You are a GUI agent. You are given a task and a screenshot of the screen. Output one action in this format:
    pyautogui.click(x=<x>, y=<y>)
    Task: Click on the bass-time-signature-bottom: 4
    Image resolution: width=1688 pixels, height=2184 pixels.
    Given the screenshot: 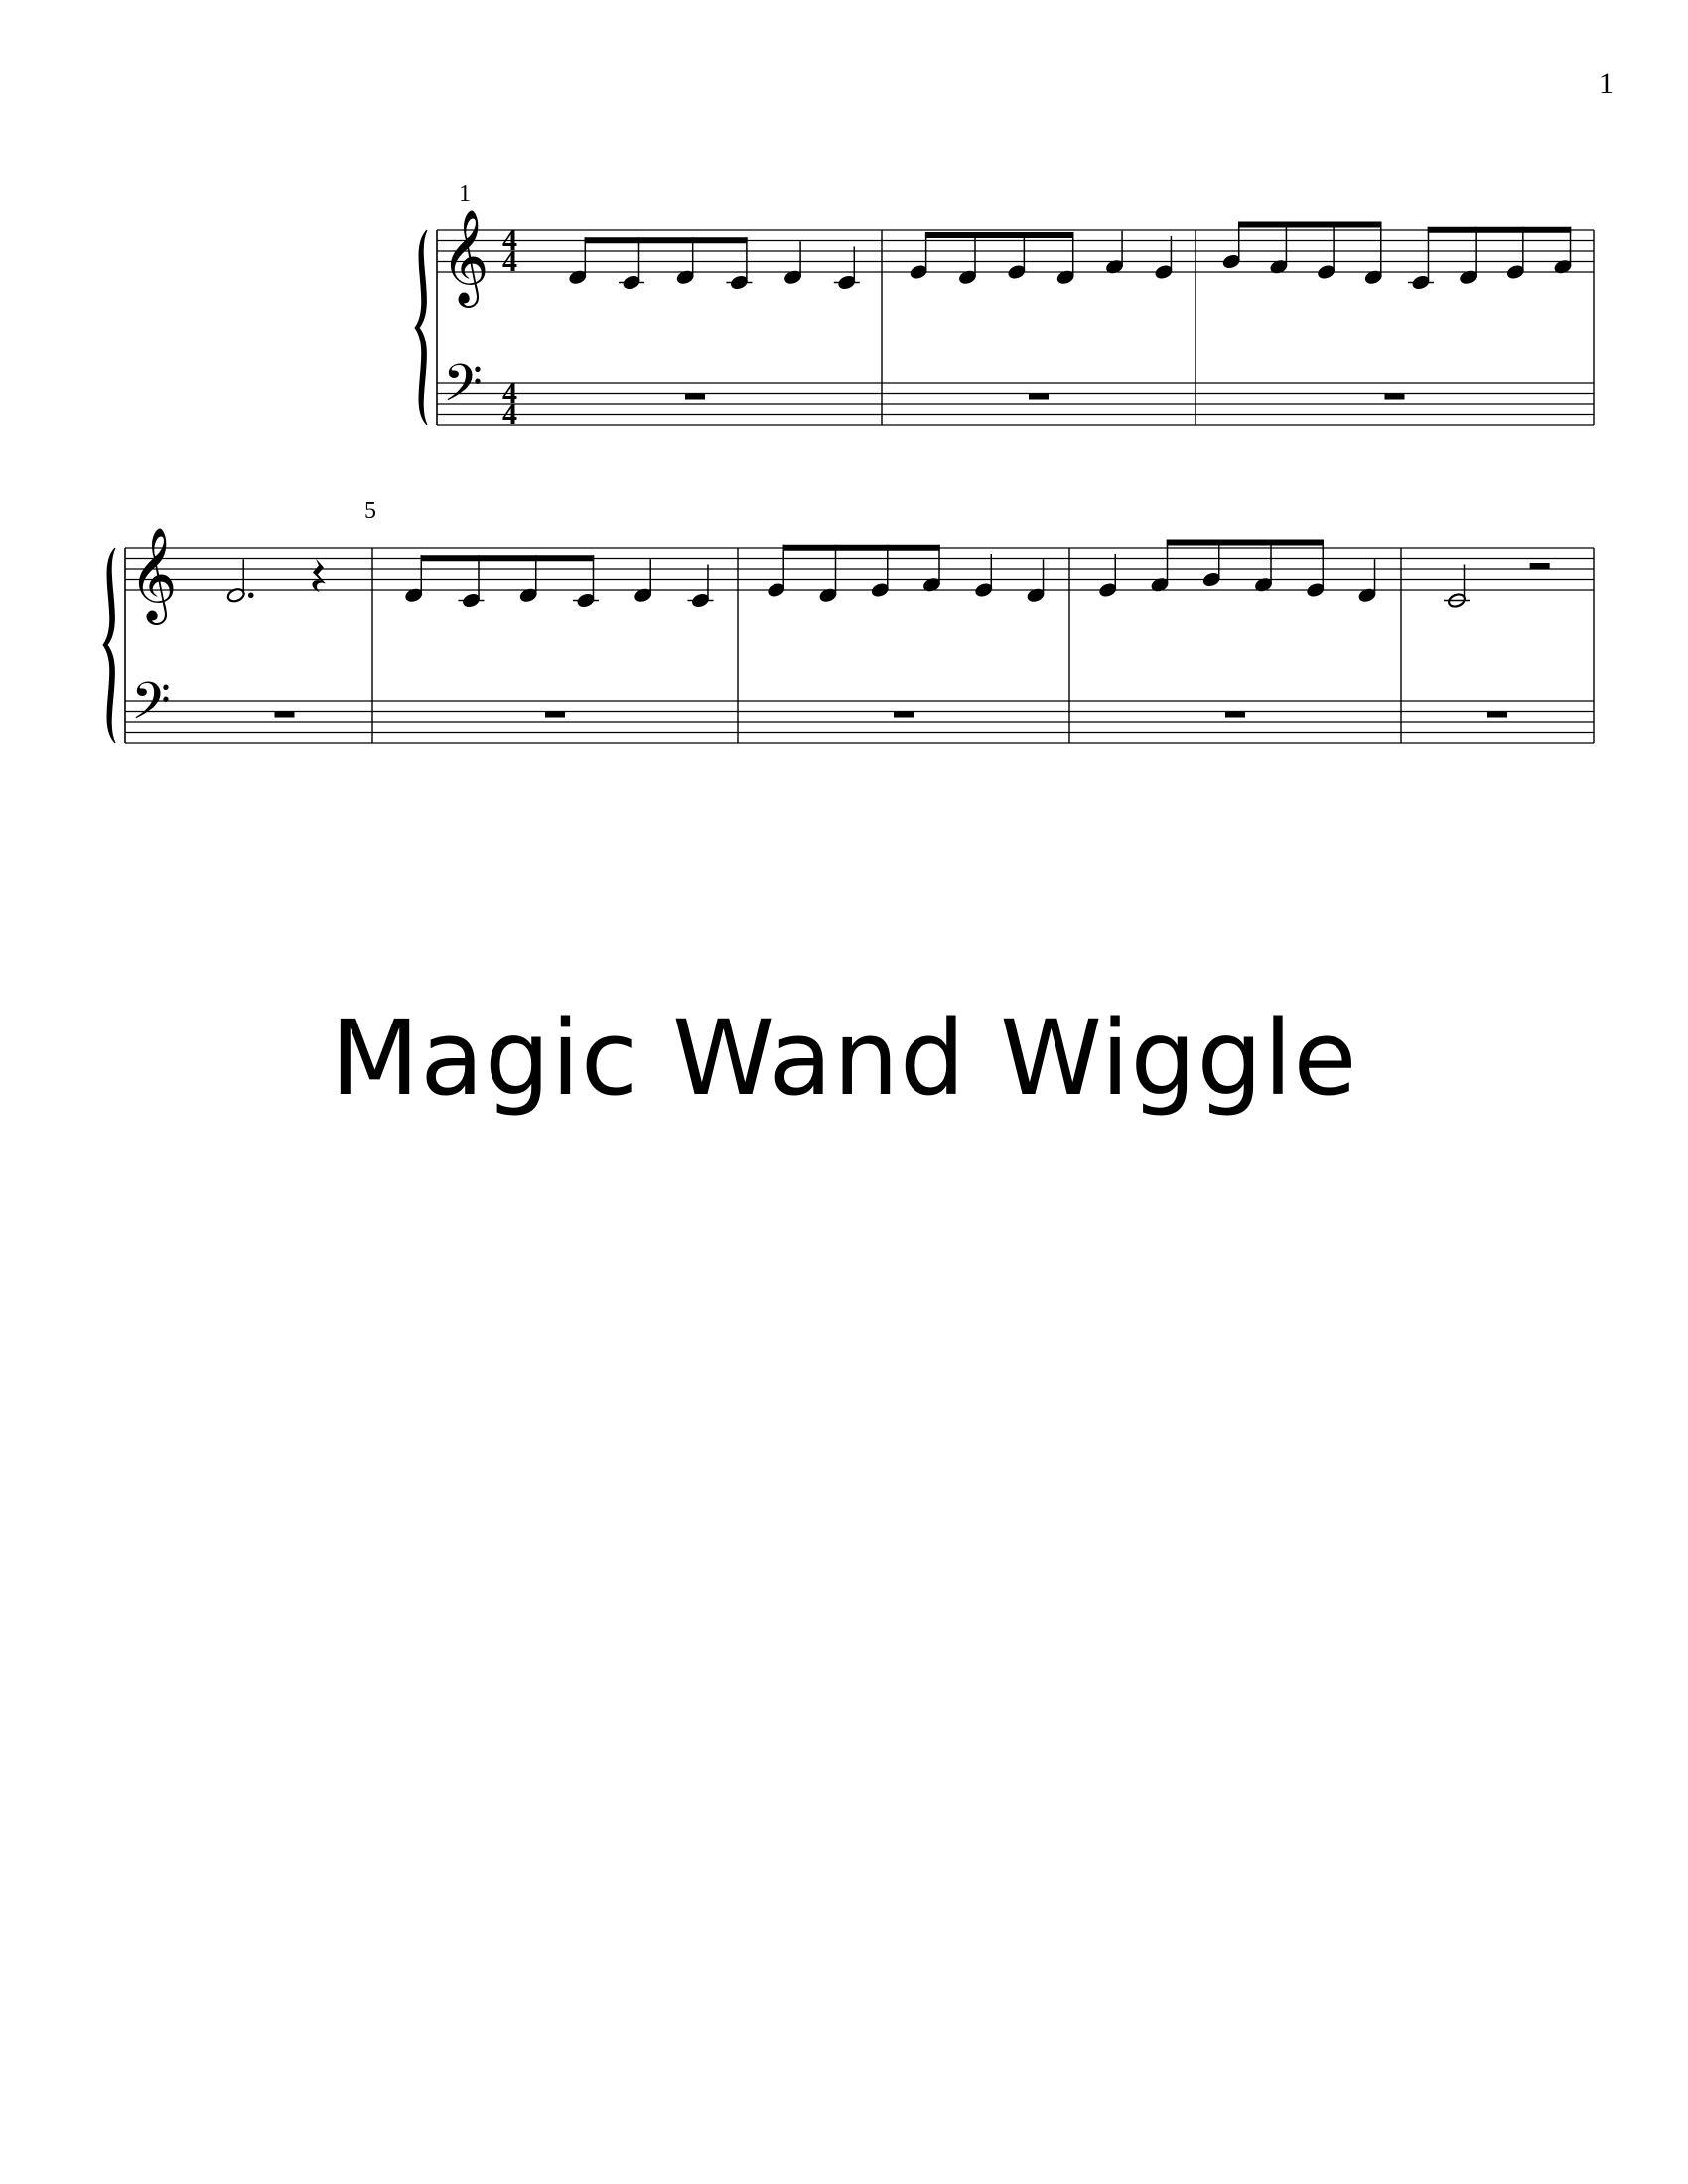 What is the action you would take?
    pyautogui.click(x=510, y=414)
    